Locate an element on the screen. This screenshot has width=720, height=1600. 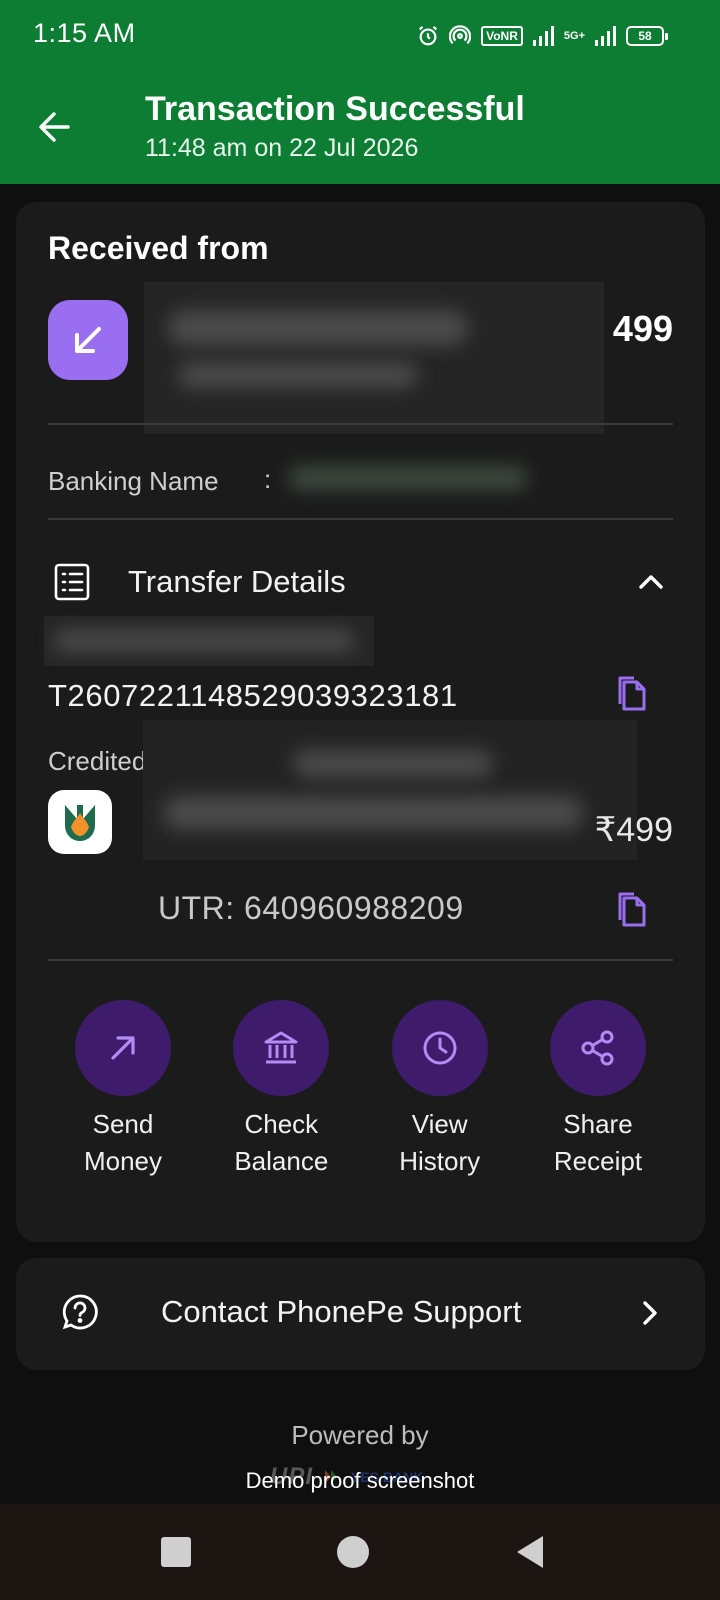
arrow-up-right-icon is located at coordinates (123, 1048).